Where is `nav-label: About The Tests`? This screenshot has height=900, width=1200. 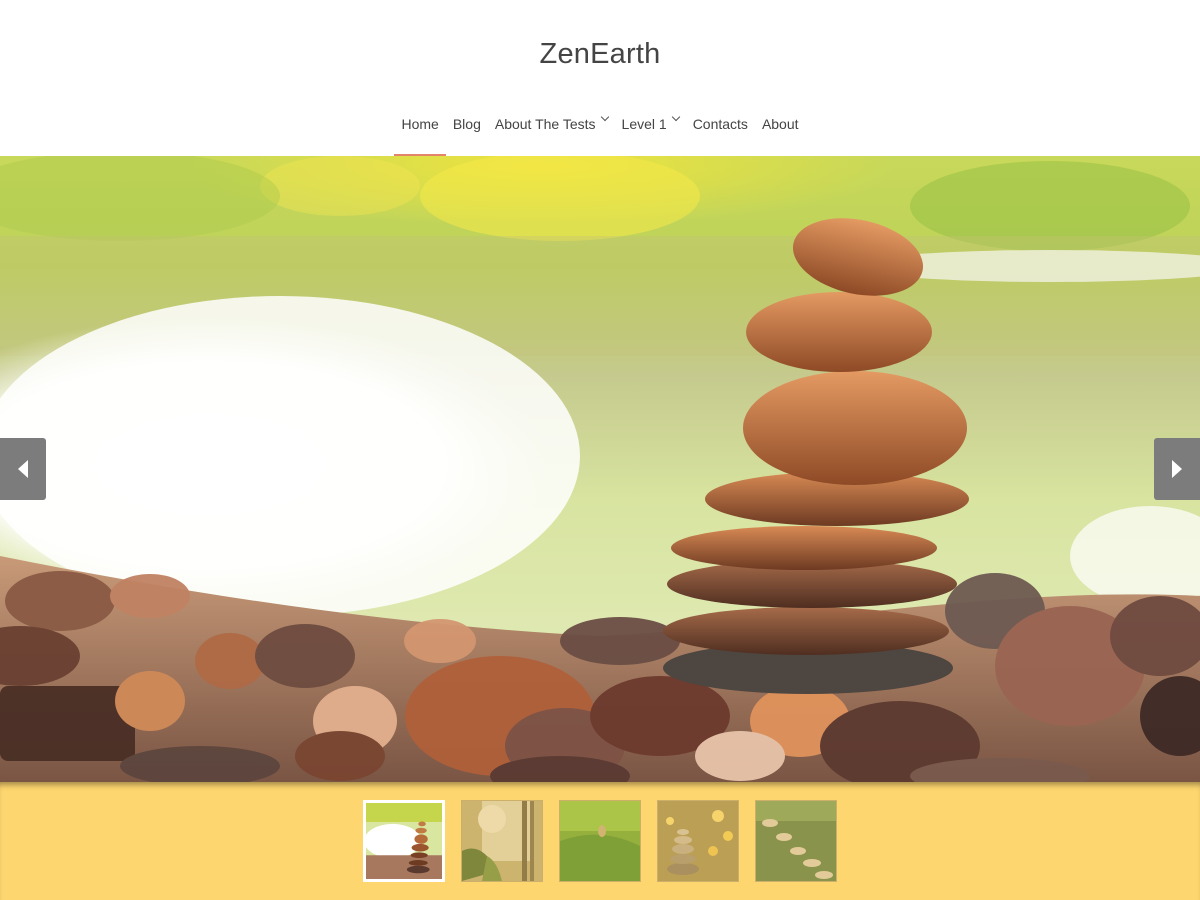
nav-label: About The Tests is located at coordinates (545, 124).